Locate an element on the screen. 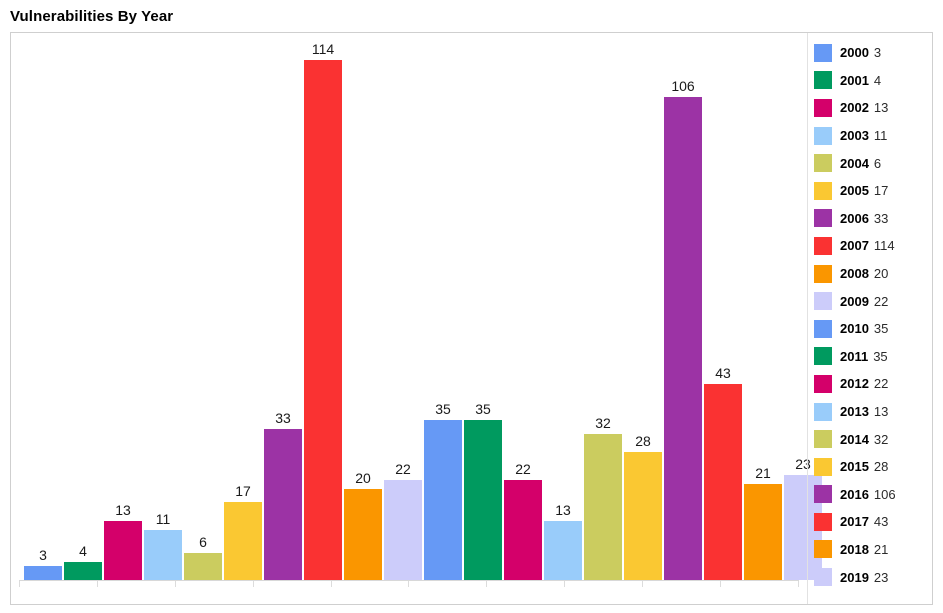  legend-year-label: 2017 is located at coordinates (854, 522).